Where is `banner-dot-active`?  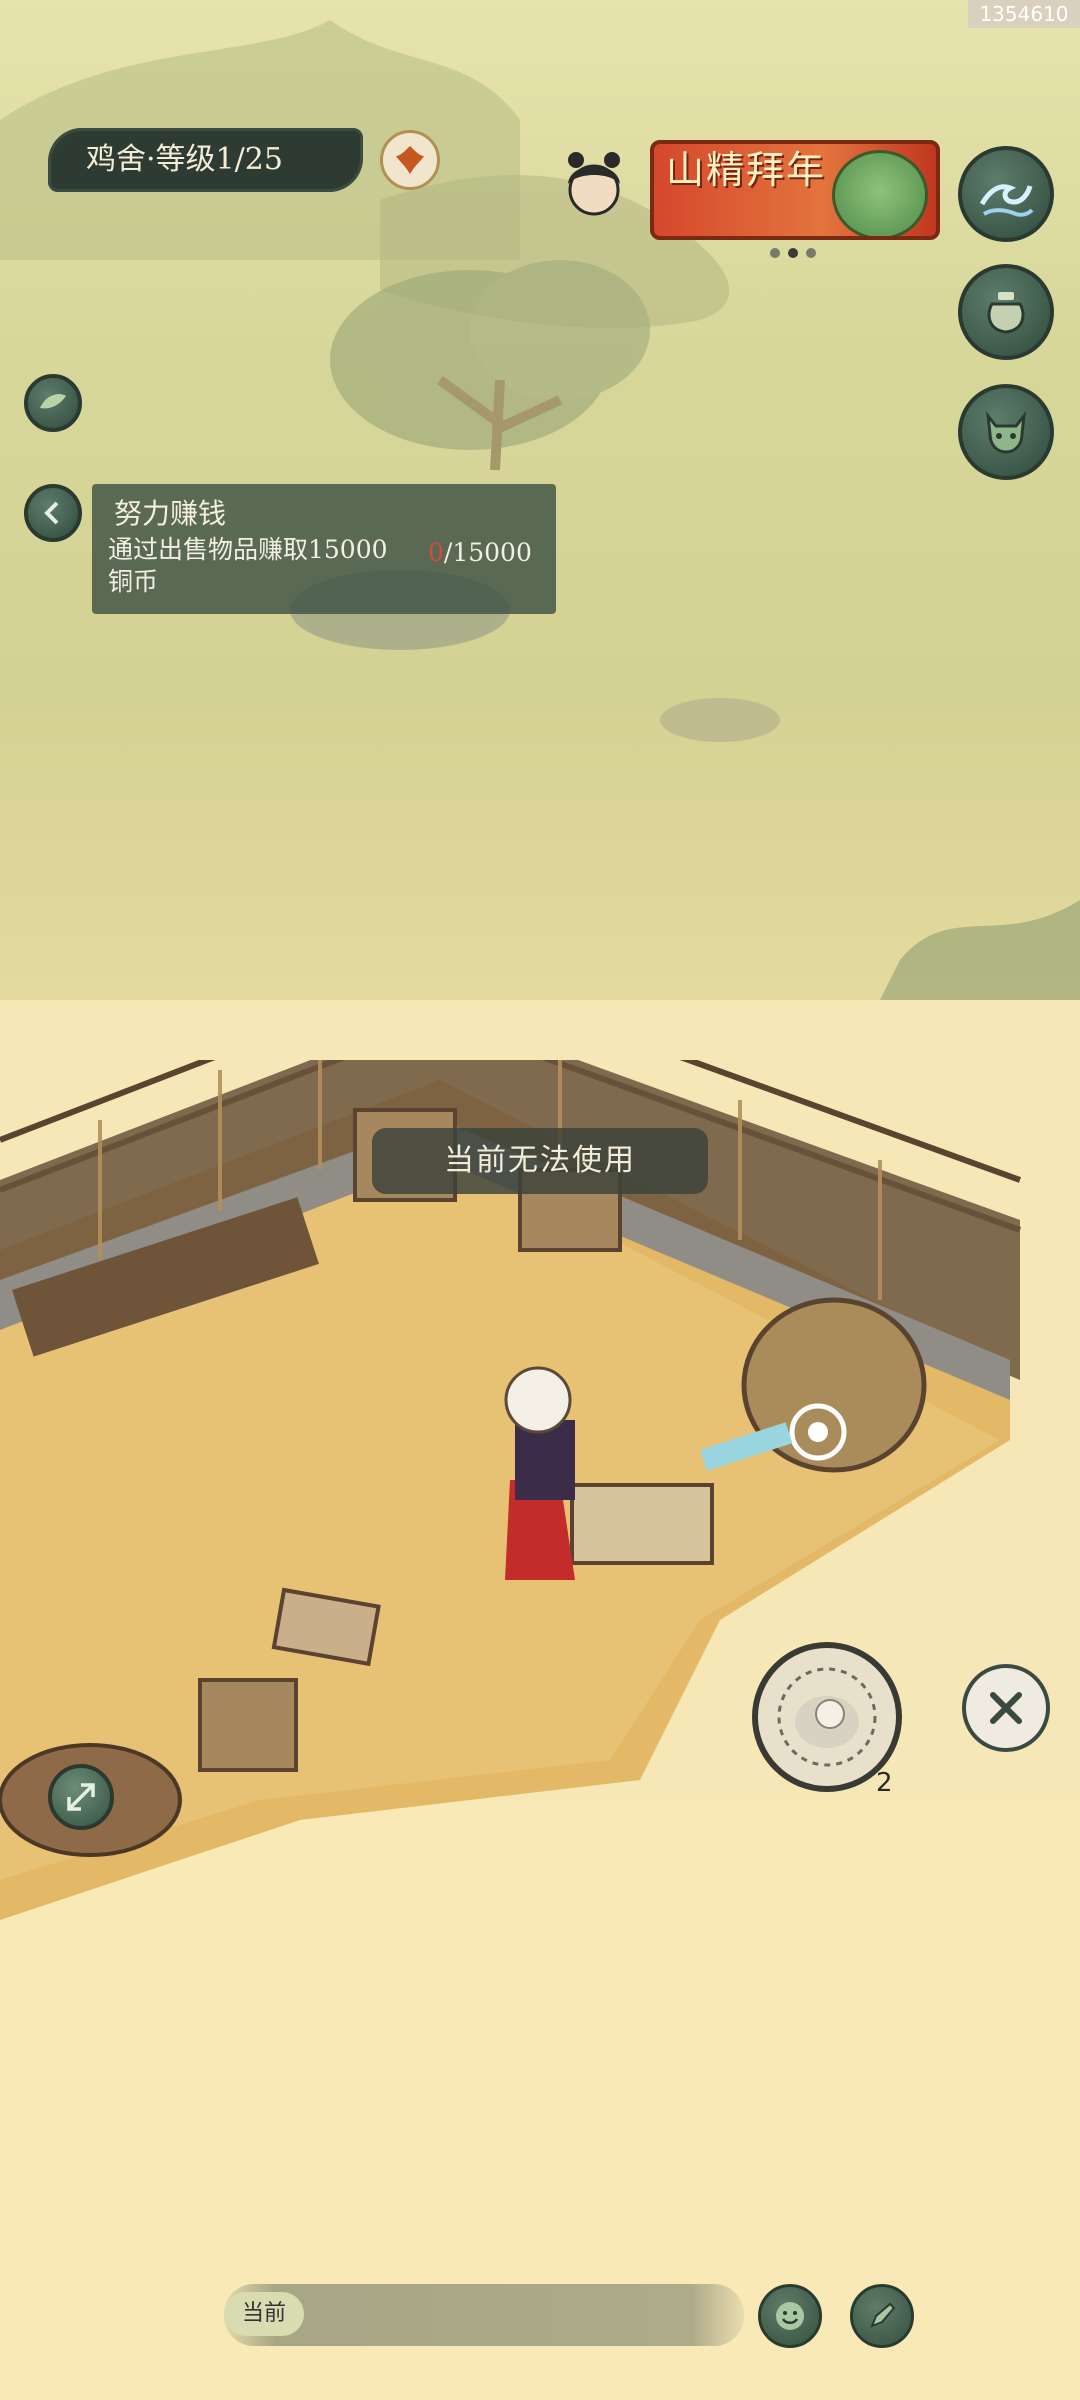
banner-dot-active is located at coordinates (793, 253).